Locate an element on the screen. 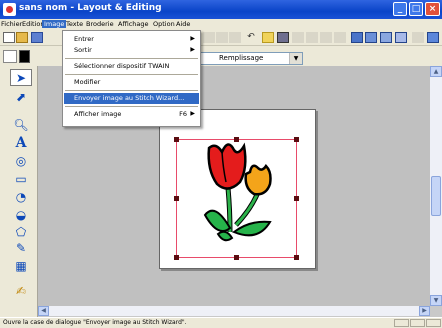  paint-brush-icon: ✍ is located at coordinates (21, 290).